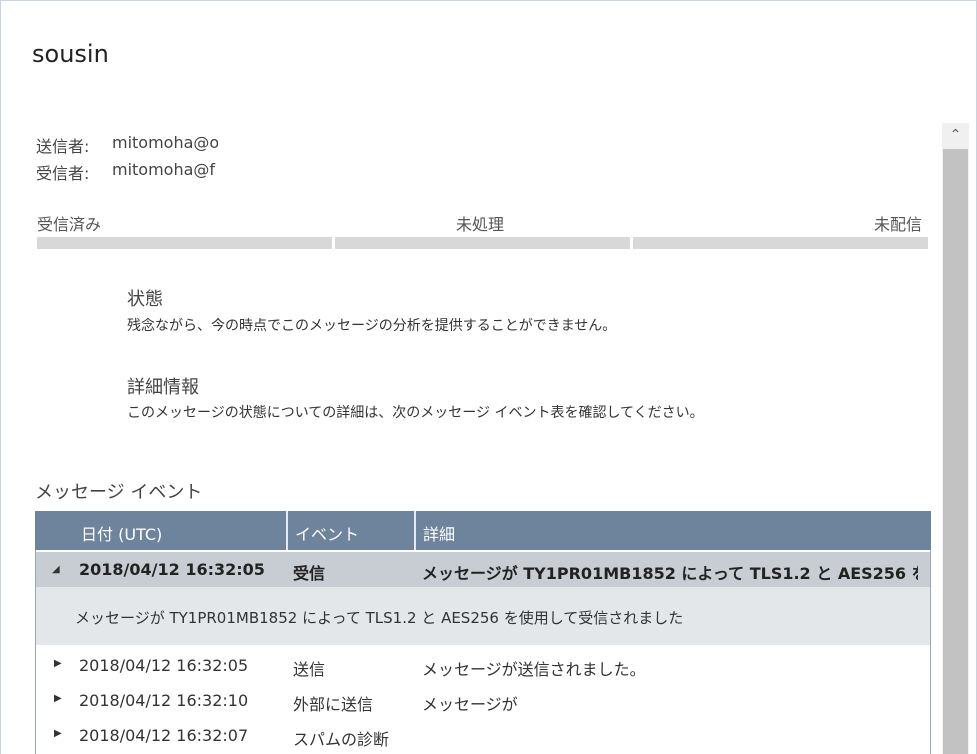  Describe the element at coordinates (333, 704) in the screenshot. I see `row-event: 外部に送信` at that location.